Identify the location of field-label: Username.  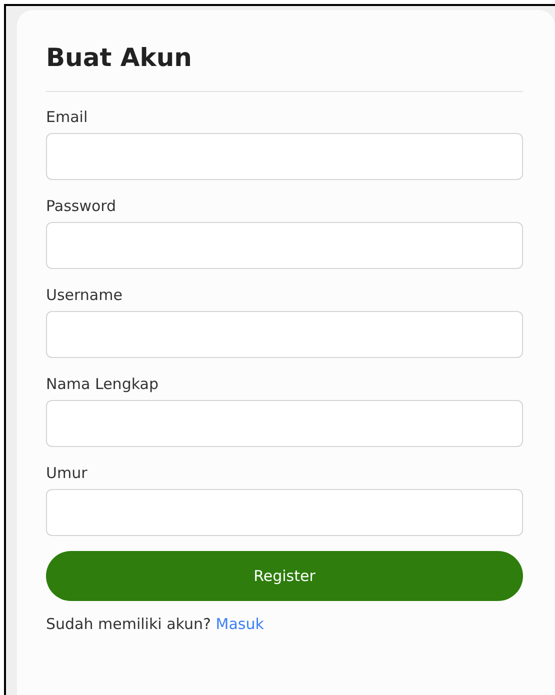
(85, 295).